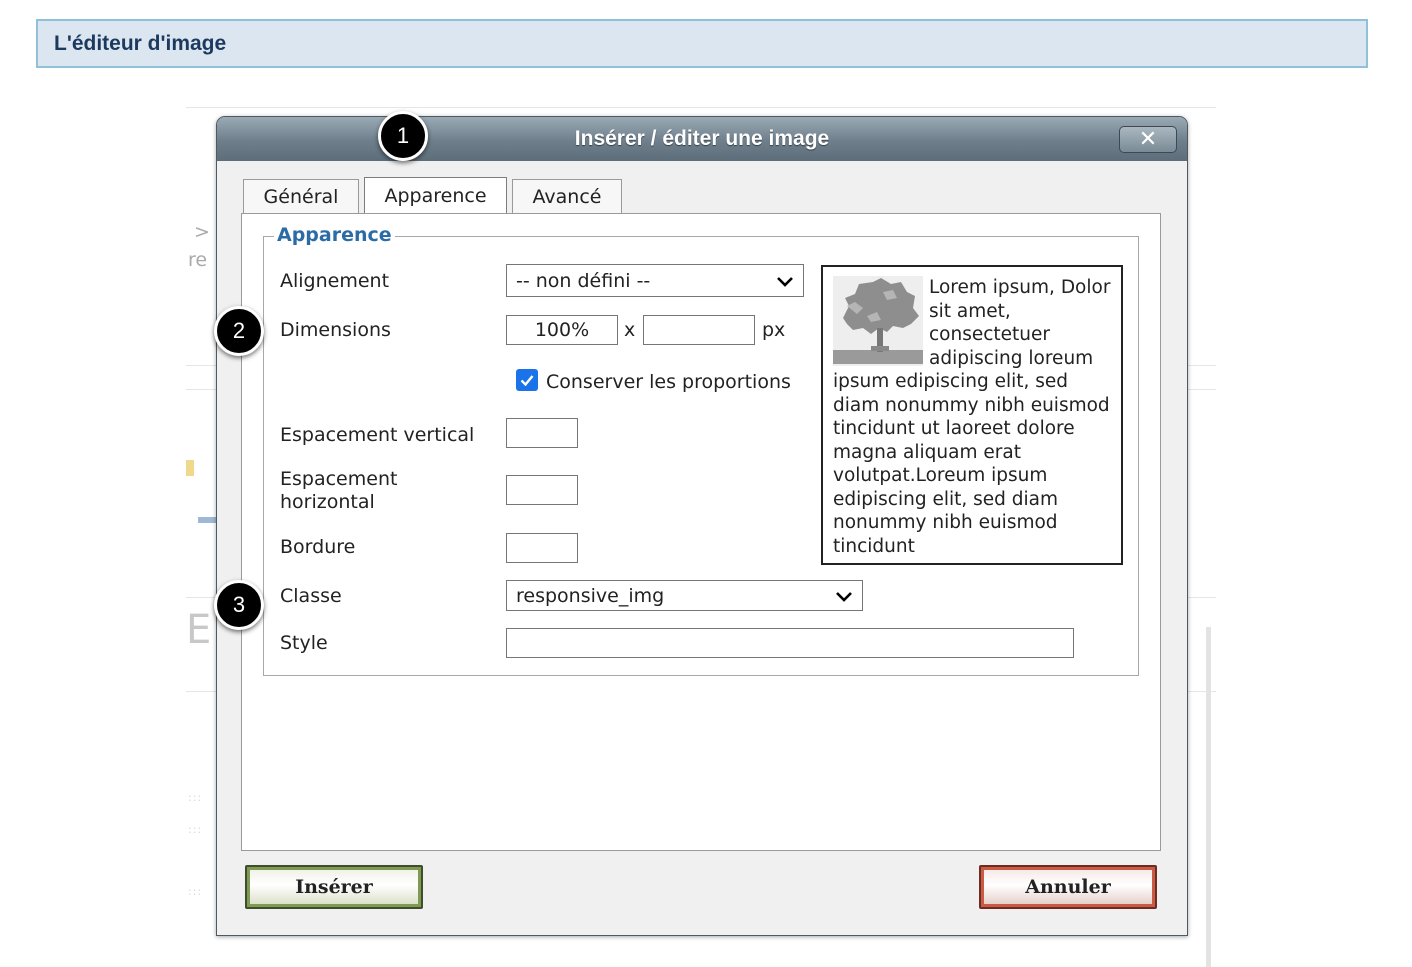 This screenshot has height=967, width=1412. I want to click on dialog-titlebar: Insérer / éditer une image ✕, so click(702, 139).